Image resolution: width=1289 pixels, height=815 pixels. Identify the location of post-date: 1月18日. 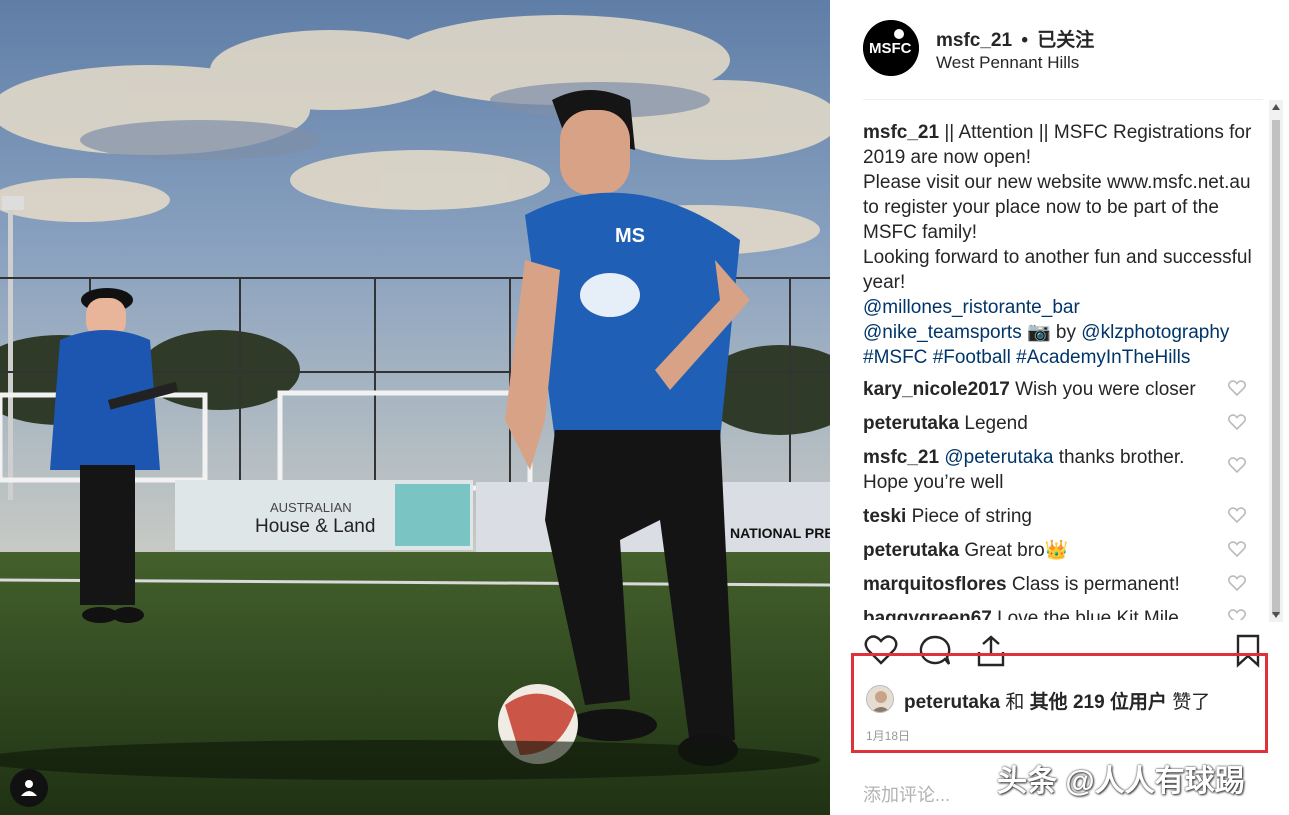
(888, 735).